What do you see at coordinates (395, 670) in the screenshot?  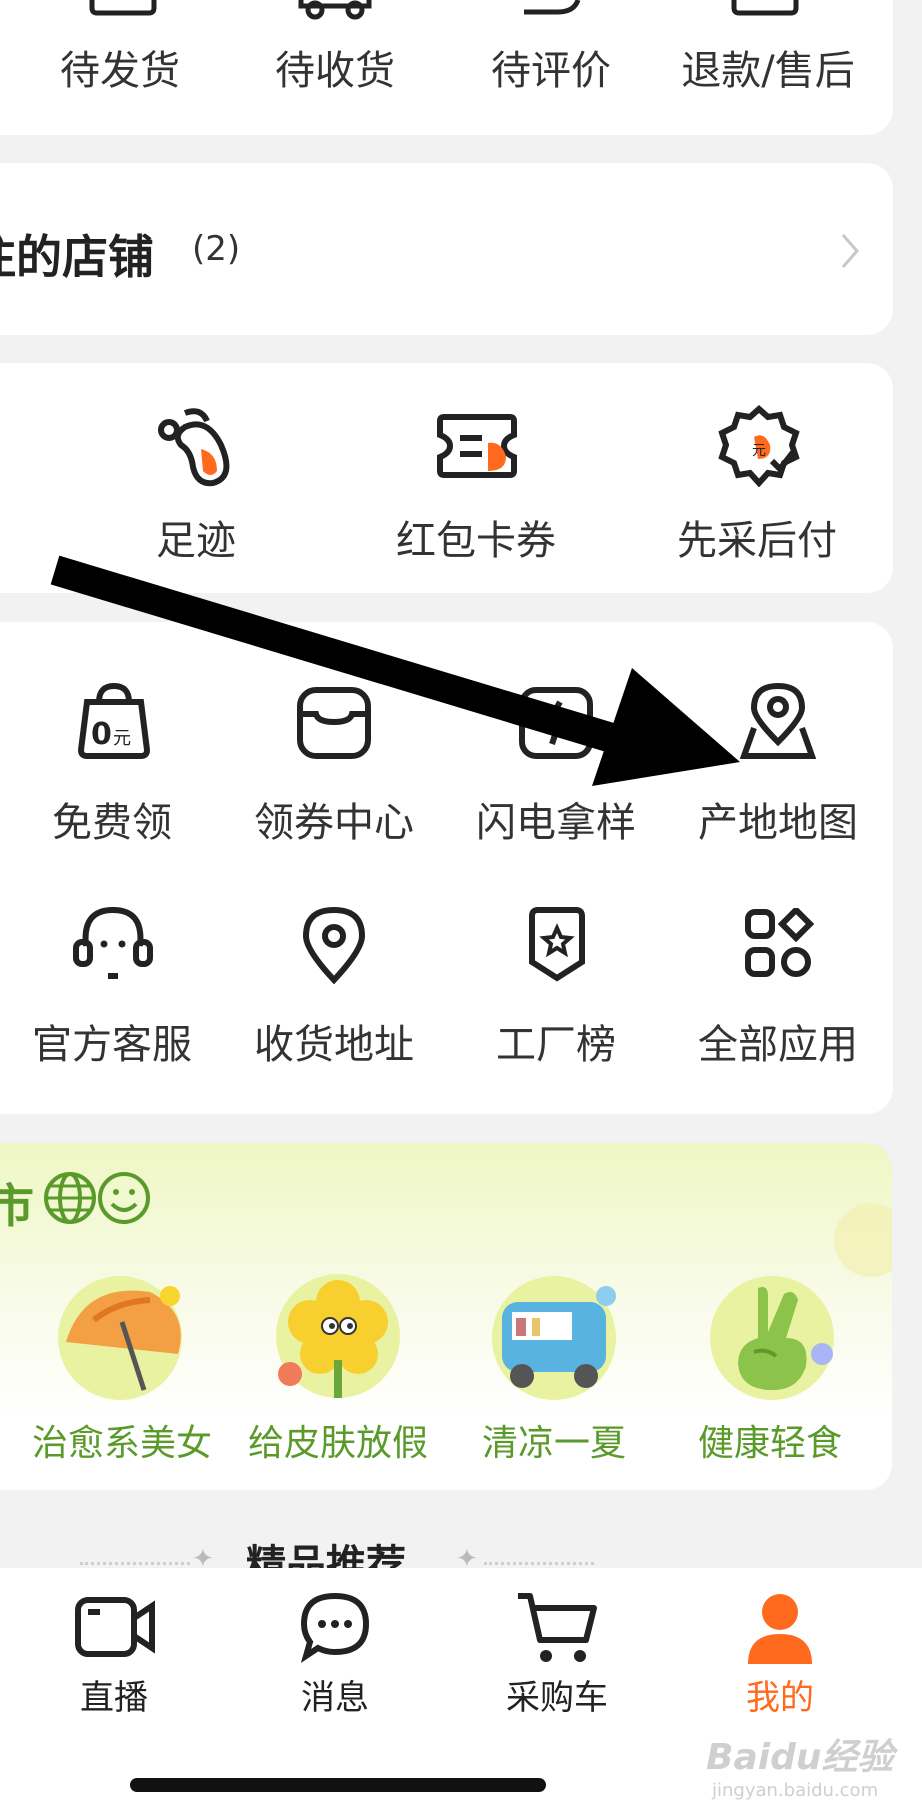 I see `annotation-arrow` at bounding box center [395, 670].